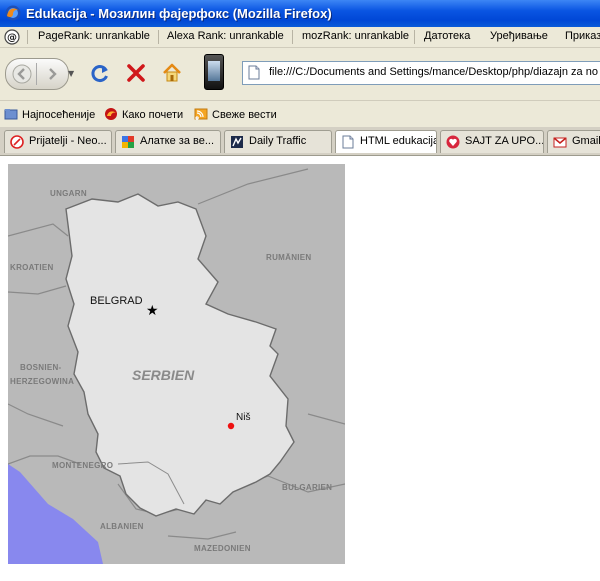 This screenshot has width=600, height=581. What do you see at coordinates (52, 74) in the screenshot?
I see `forward-arrow-icon` at bounding box center [52, 74].